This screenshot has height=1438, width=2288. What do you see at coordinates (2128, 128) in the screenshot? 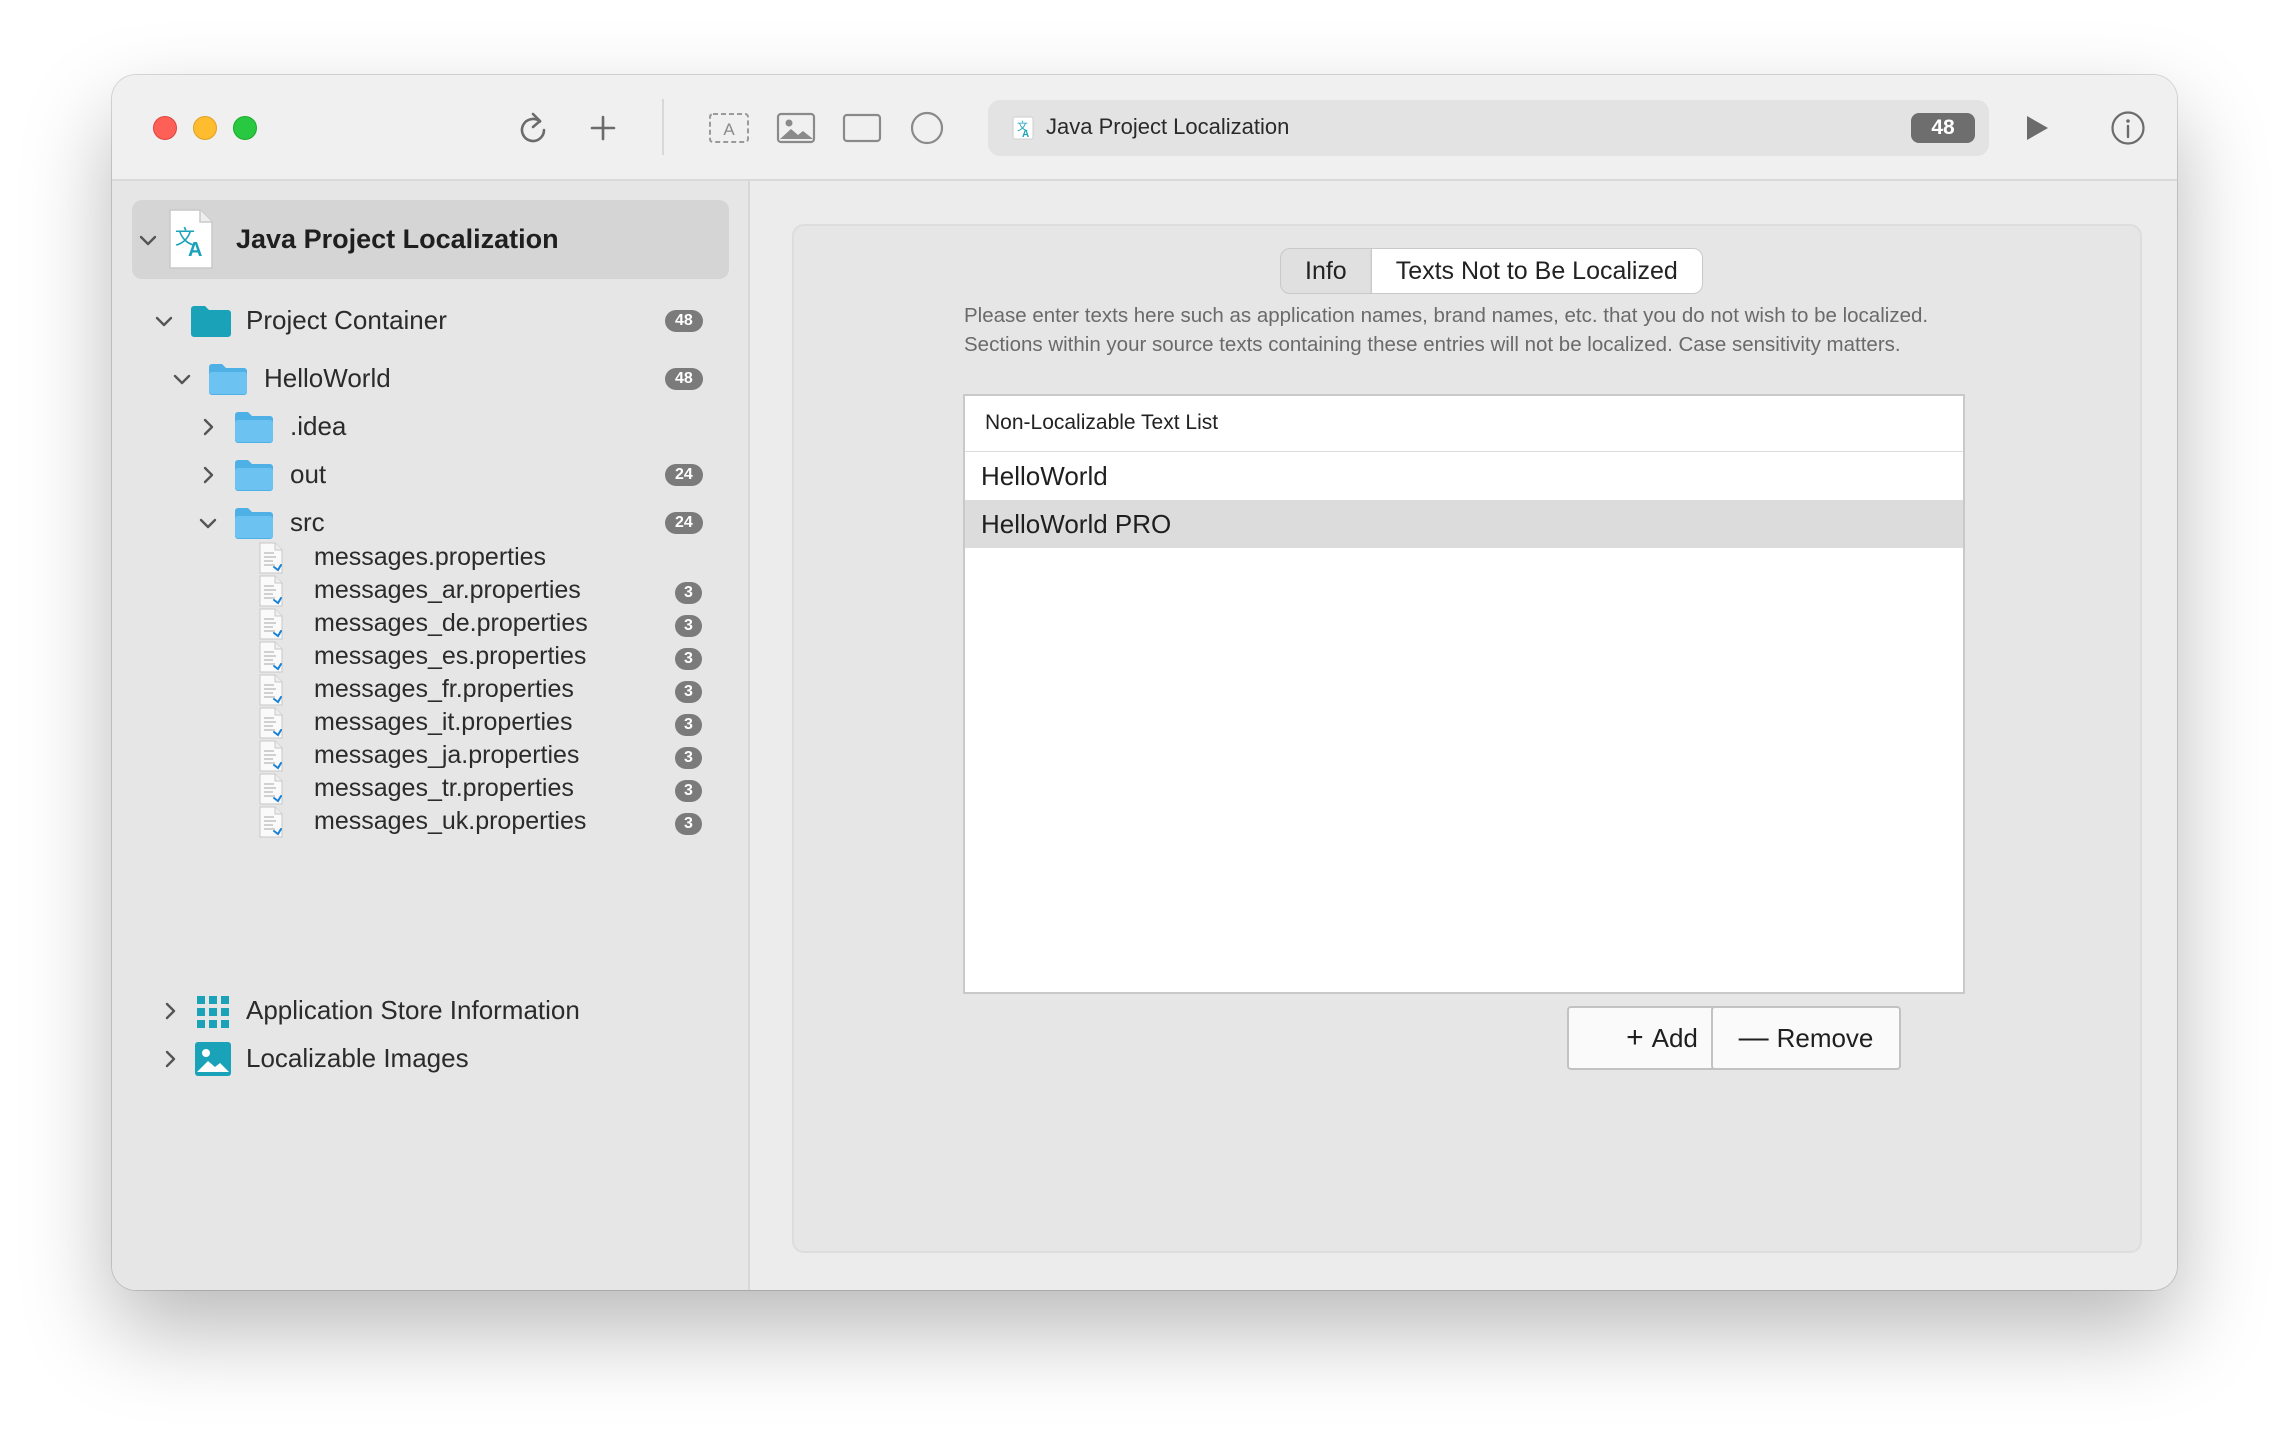
I see `info-icon` at bounding box center [2128, 128].